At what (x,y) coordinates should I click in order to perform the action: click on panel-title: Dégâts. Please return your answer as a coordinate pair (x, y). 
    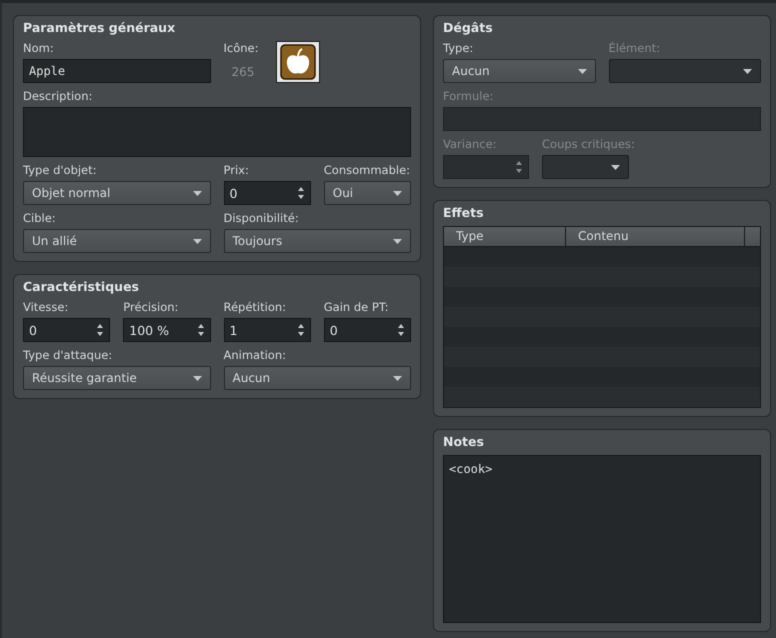
    Looking at the image, I should click on (468, 27).